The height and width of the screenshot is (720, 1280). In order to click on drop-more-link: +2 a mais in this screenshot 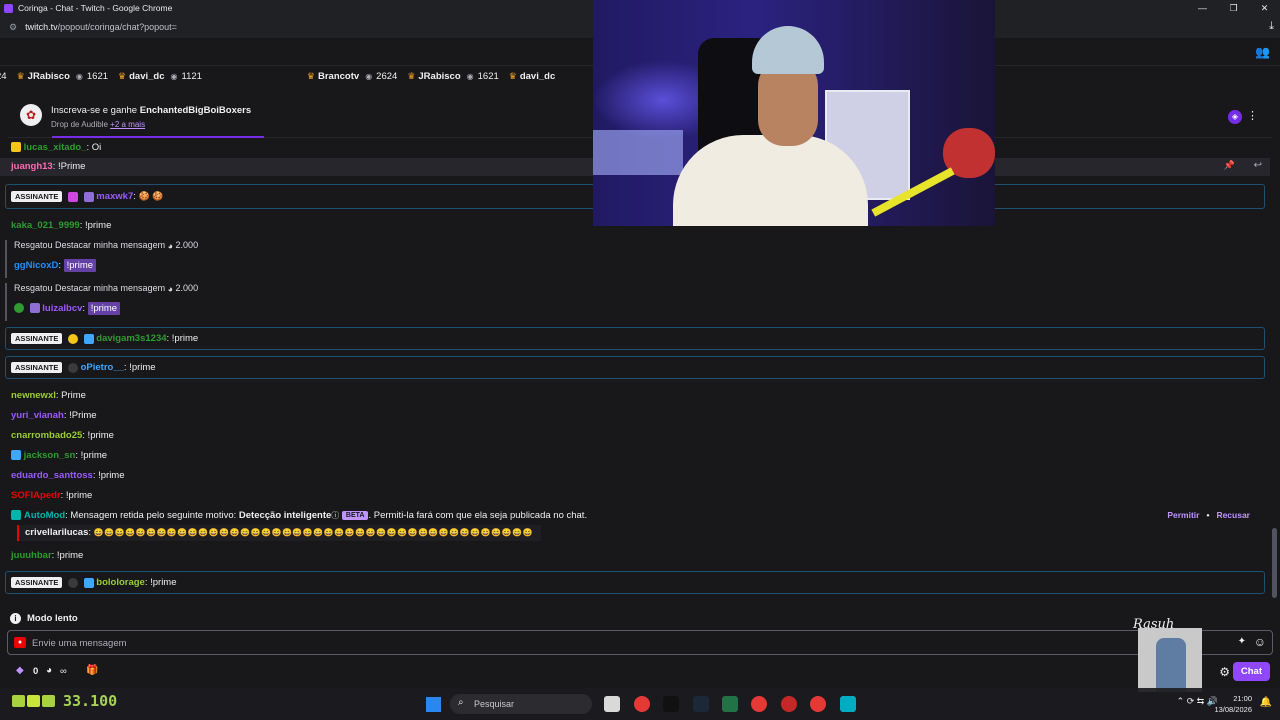, I will do `click(127, 124)`.